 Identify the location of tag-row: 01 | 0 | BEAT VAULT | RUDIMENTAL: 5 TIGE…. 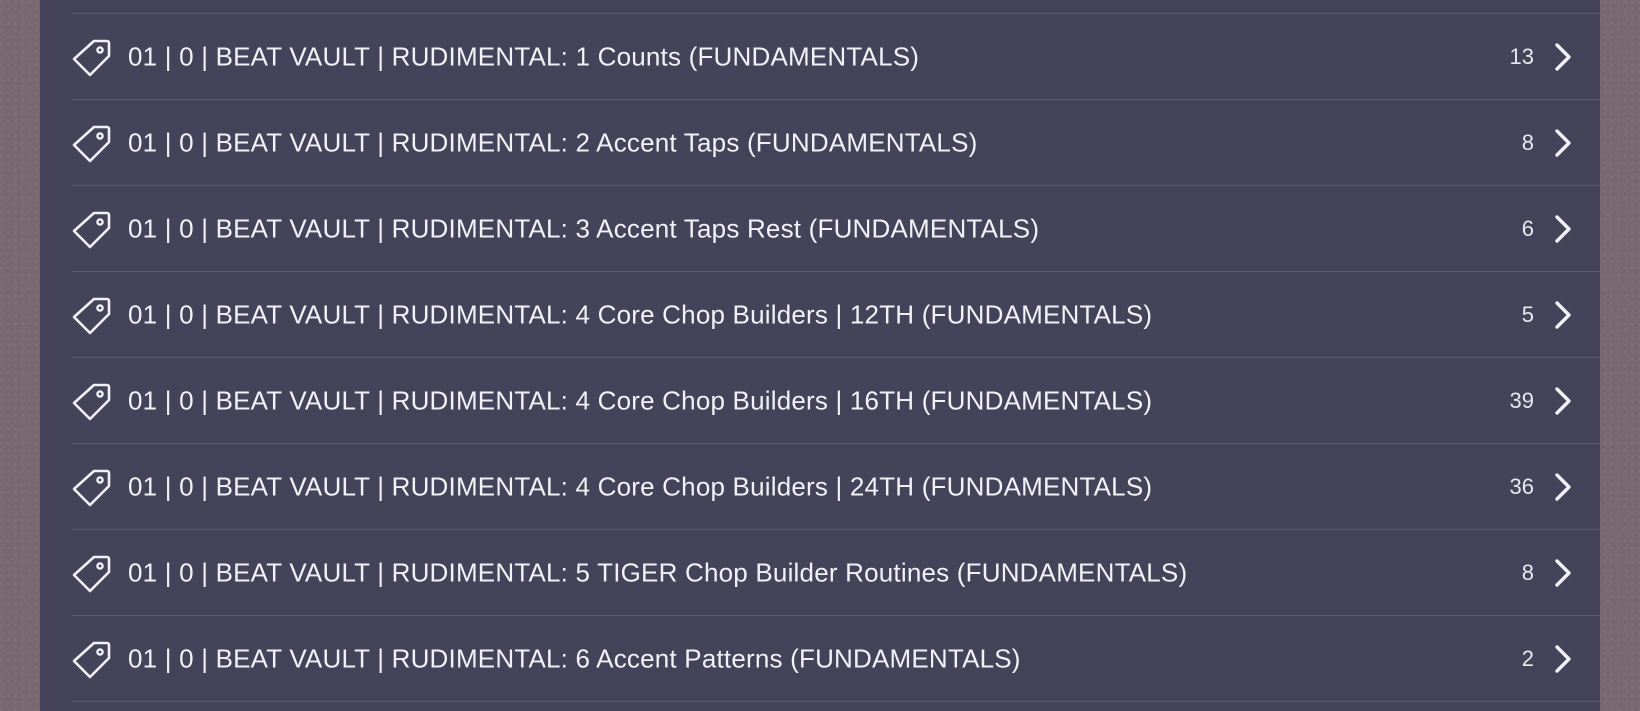
(820, 573).